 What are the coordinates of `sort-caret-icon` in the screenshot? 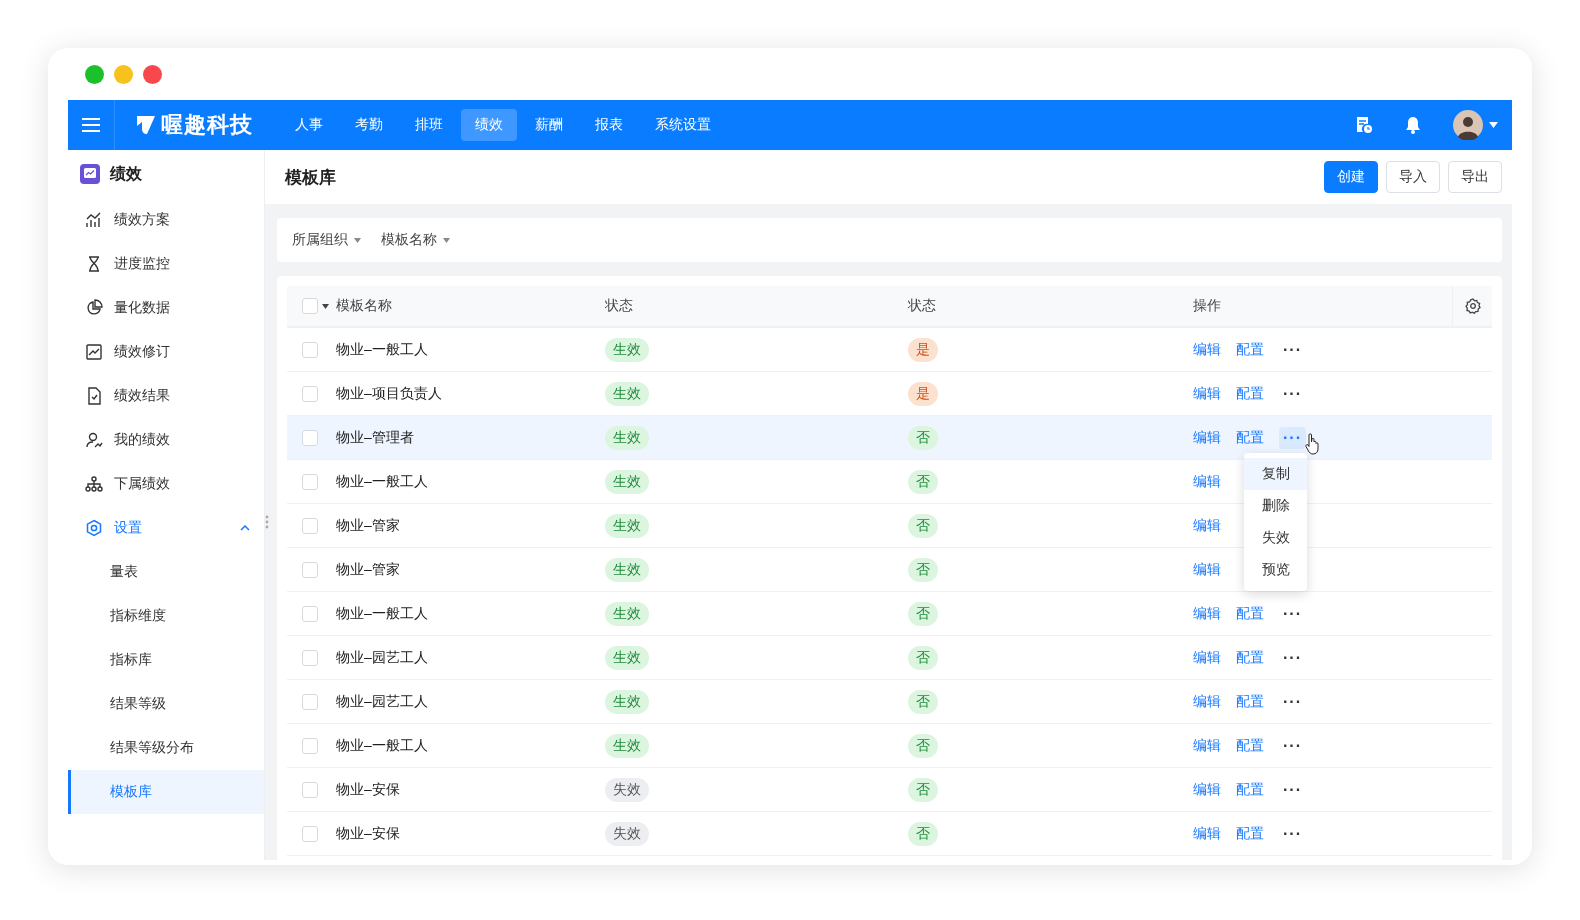 It's located at (325, 306).